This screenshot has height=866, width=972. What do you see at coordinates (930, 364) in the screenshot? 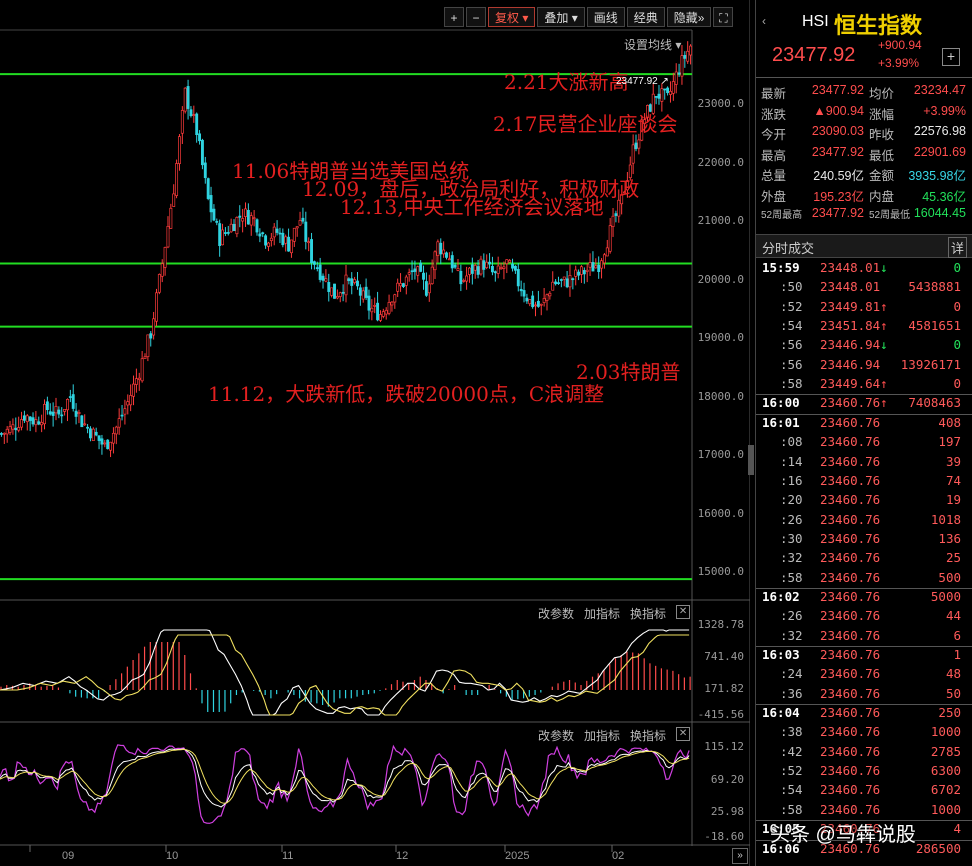
I see `tick-volume: 13926171` at bounding box center [930, 364].